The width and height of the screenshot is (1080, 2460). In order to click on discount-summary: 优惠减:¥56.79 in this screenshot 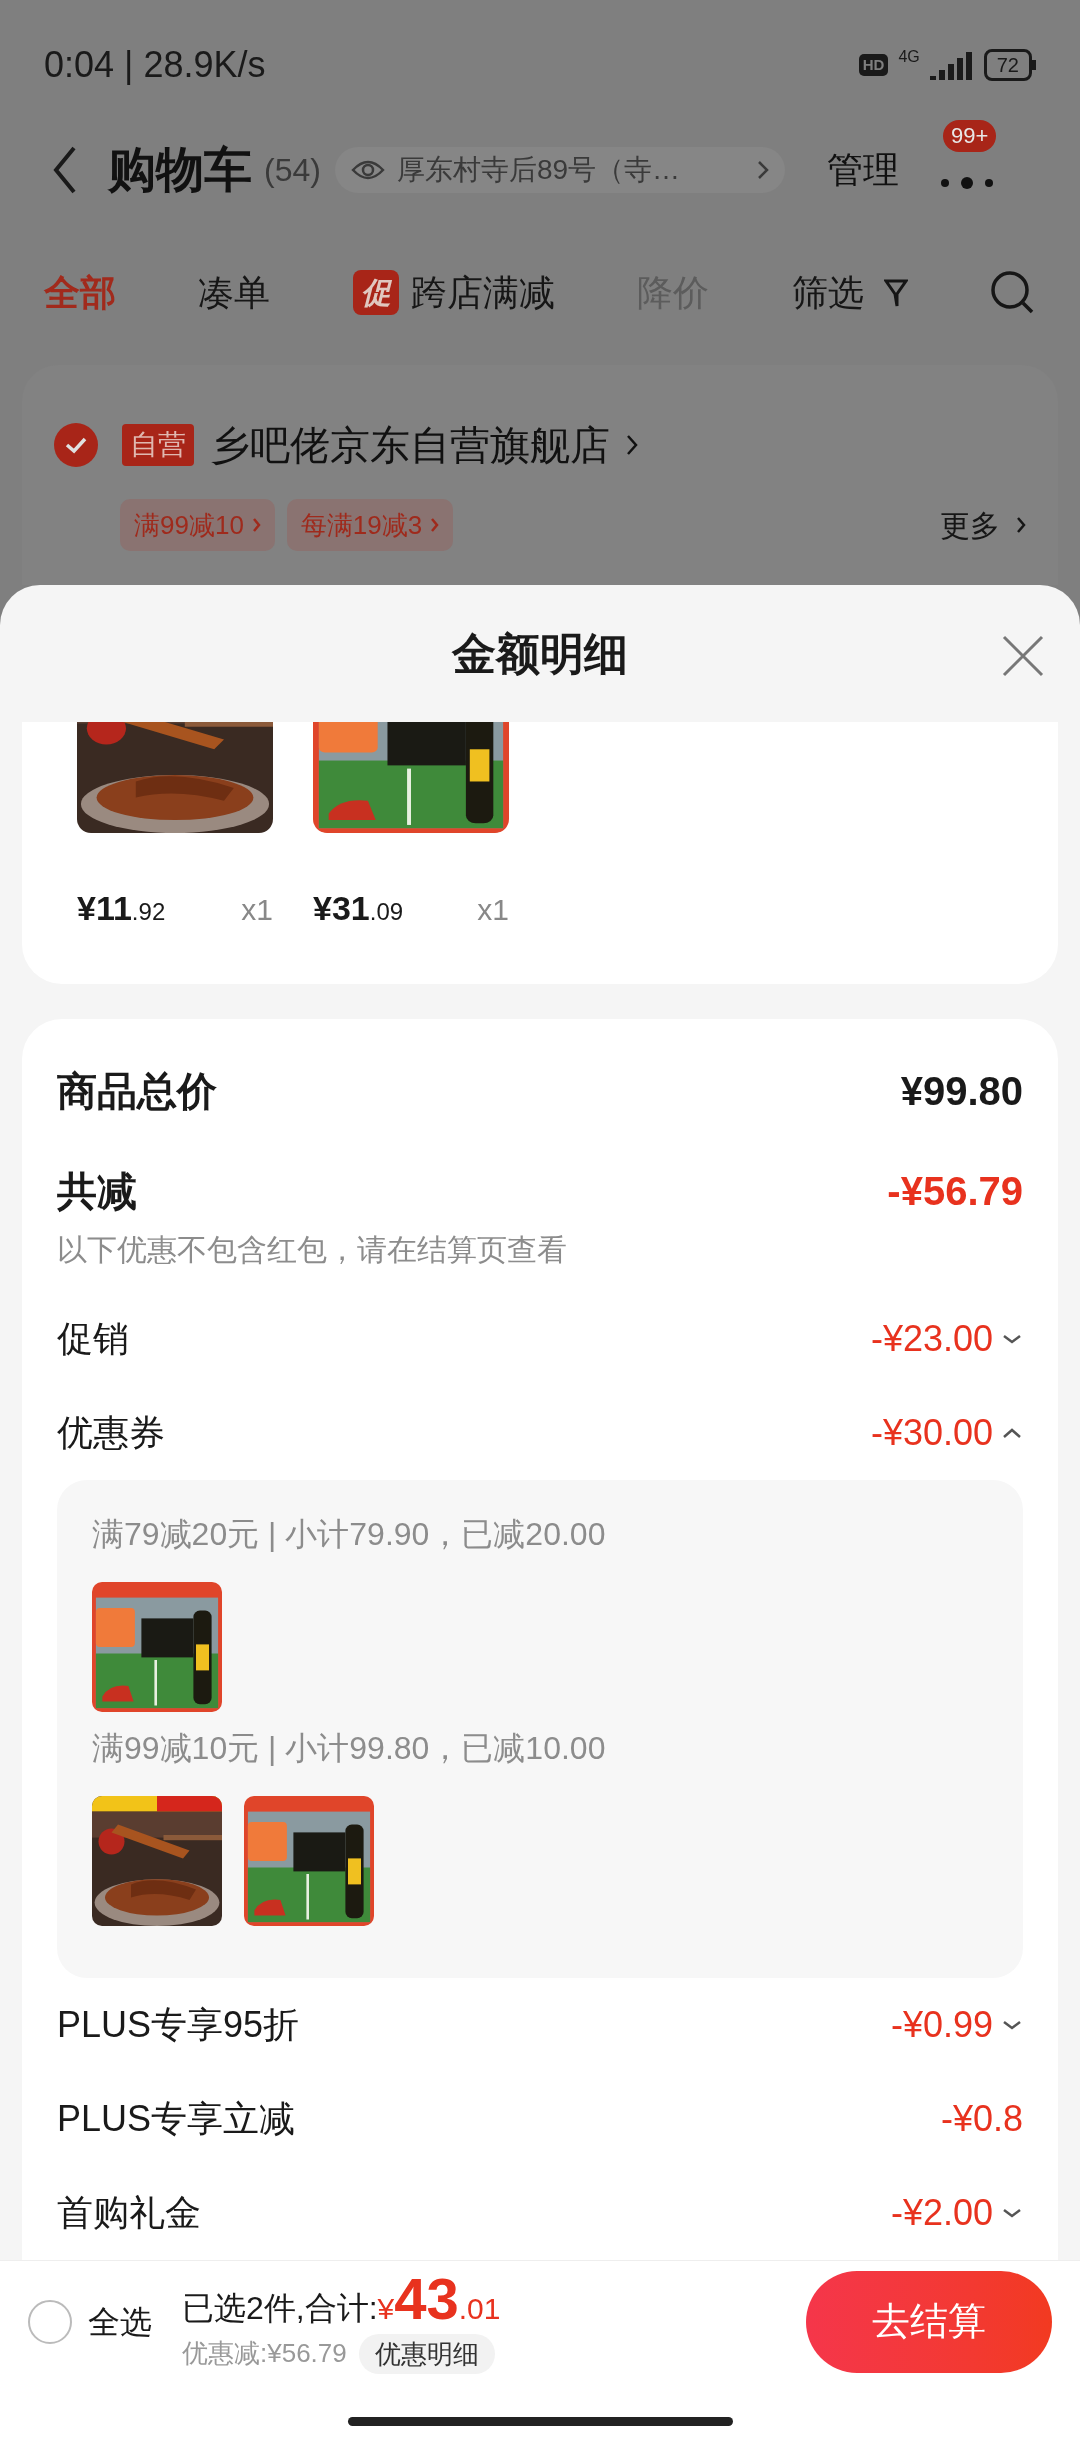, I will do `click(264, 2353)`.